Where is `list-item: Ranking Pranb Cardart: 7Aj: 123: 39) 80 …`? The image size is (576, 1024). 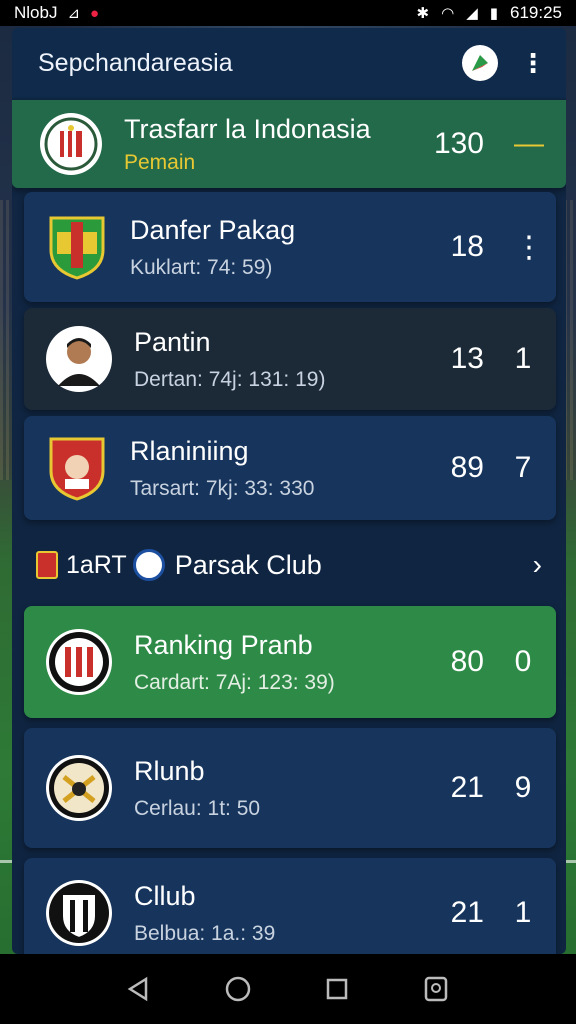 list-item: Ranking Pranb Cardart: 7Aj: 123: 39) 80 … is located at coordinates (290, 662).